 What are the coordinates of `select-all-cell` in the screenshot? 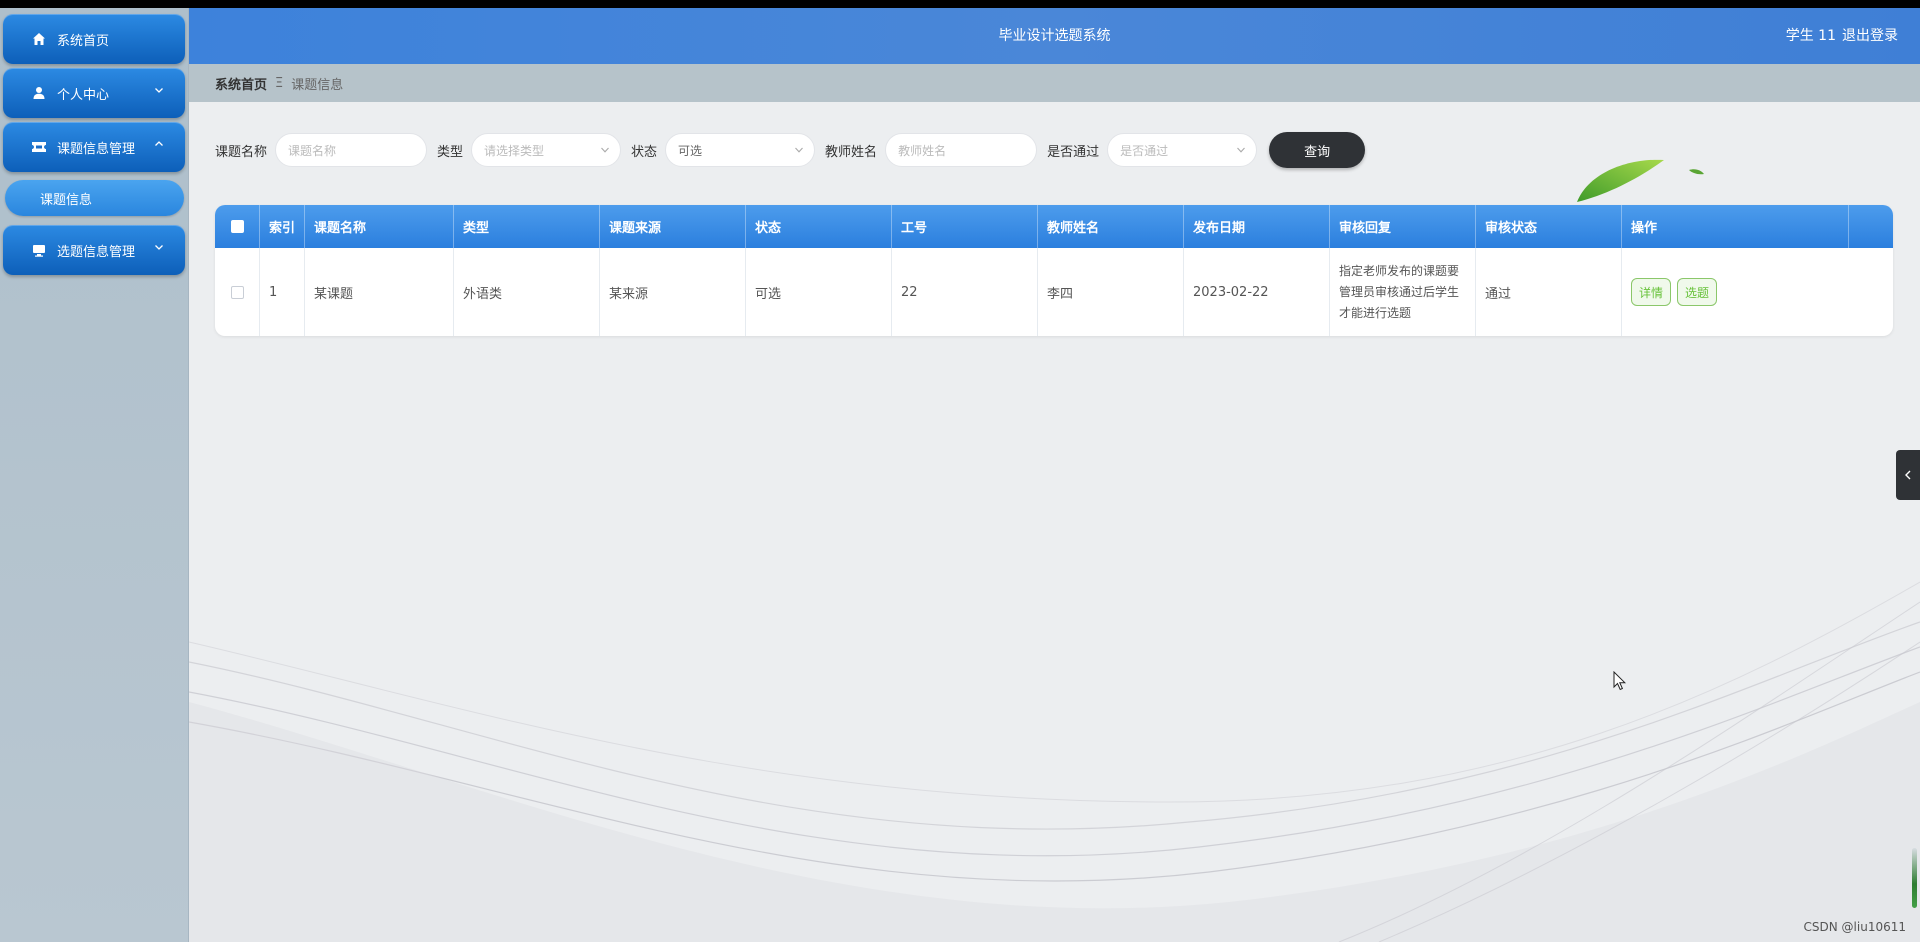 It's located at (237, 226).